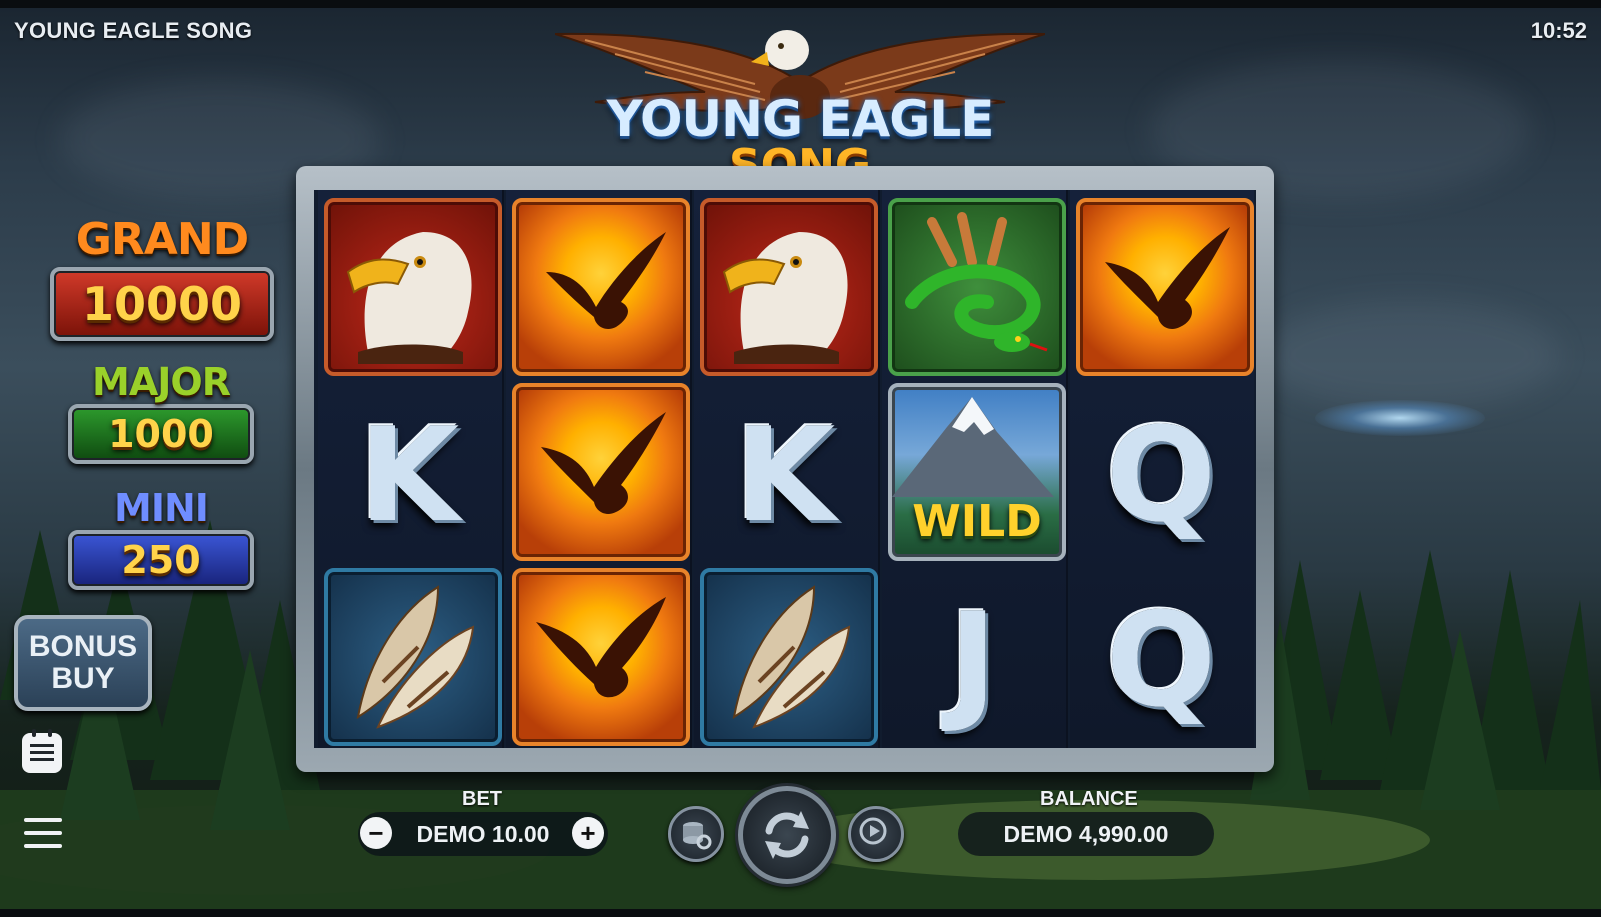 The image size is (1601, 917). I want to click on jackpot-major: MAJOR 1000, so click(161, 412).